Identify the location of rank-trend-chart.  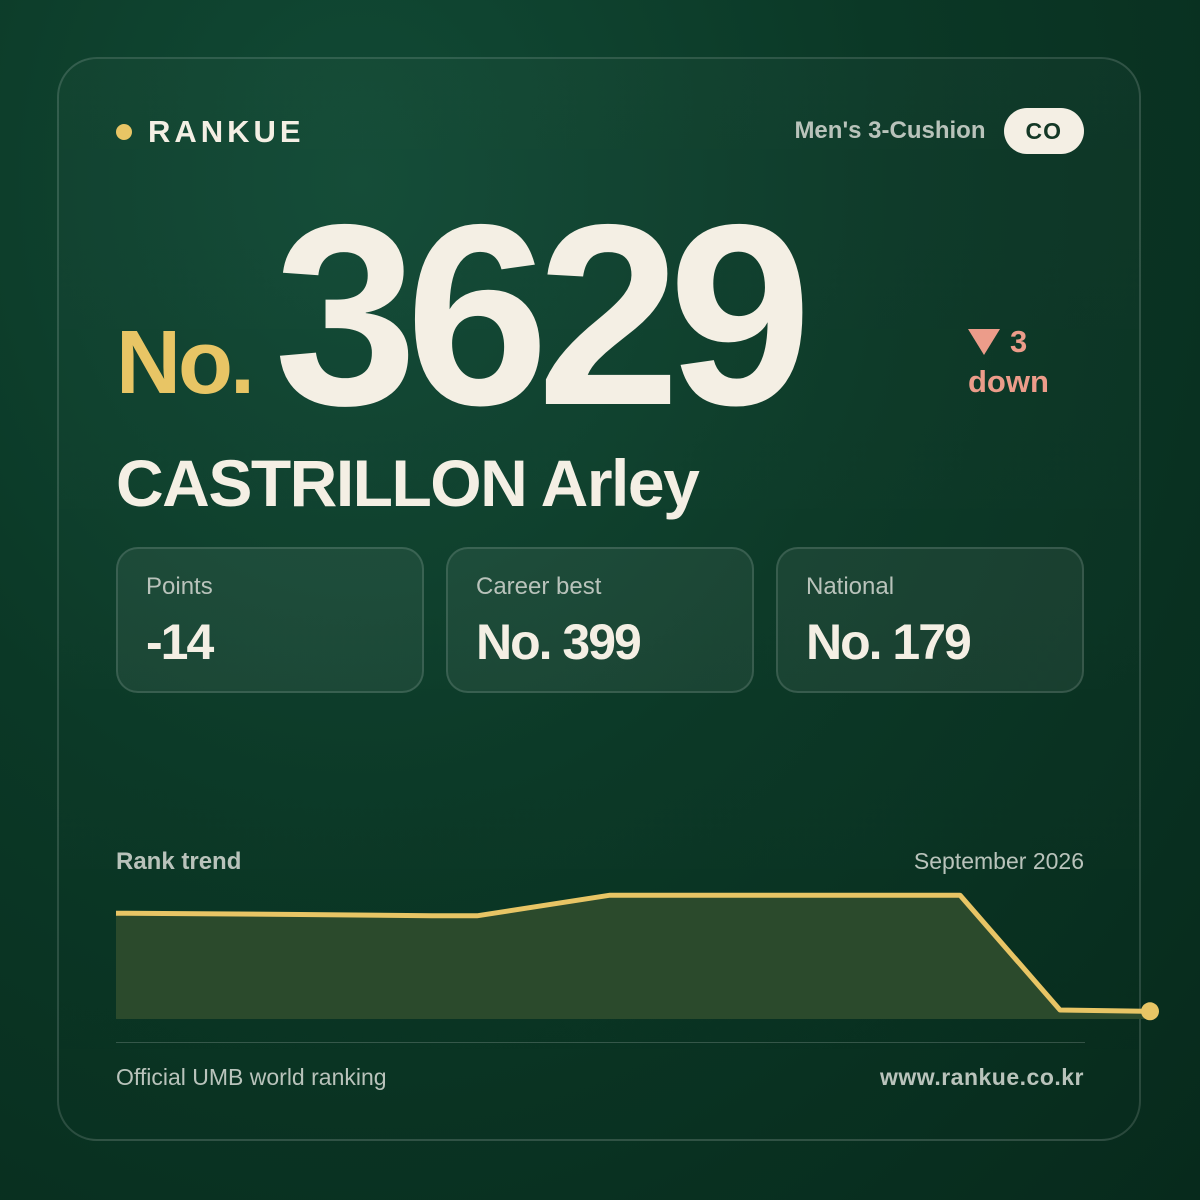
(637, 956).